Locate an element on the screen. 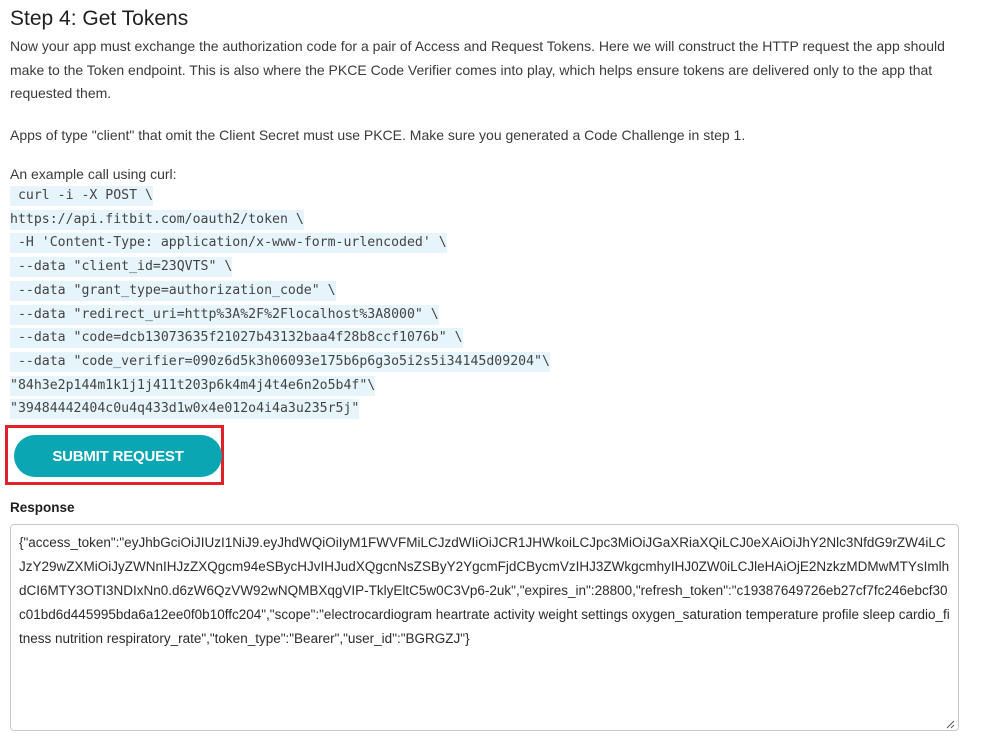  example-label: An example call using curl: is located at coordinates (93, 174).